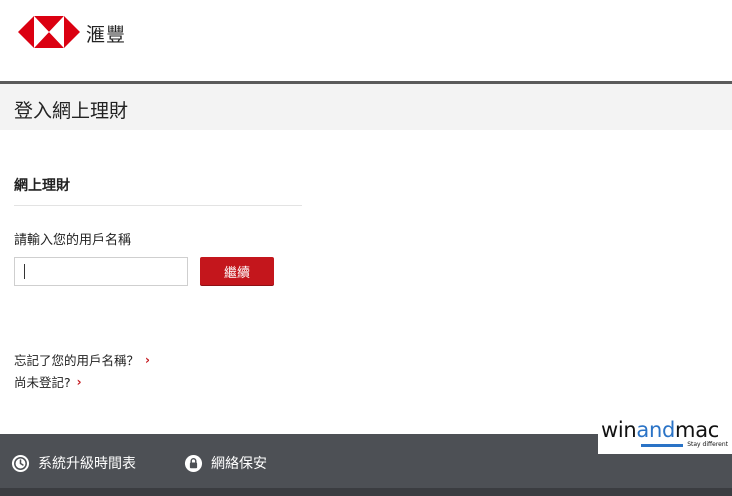 This screenshot has width=732, height=496. I want to click on watermark-part-mac: mac, so click(697, 430).